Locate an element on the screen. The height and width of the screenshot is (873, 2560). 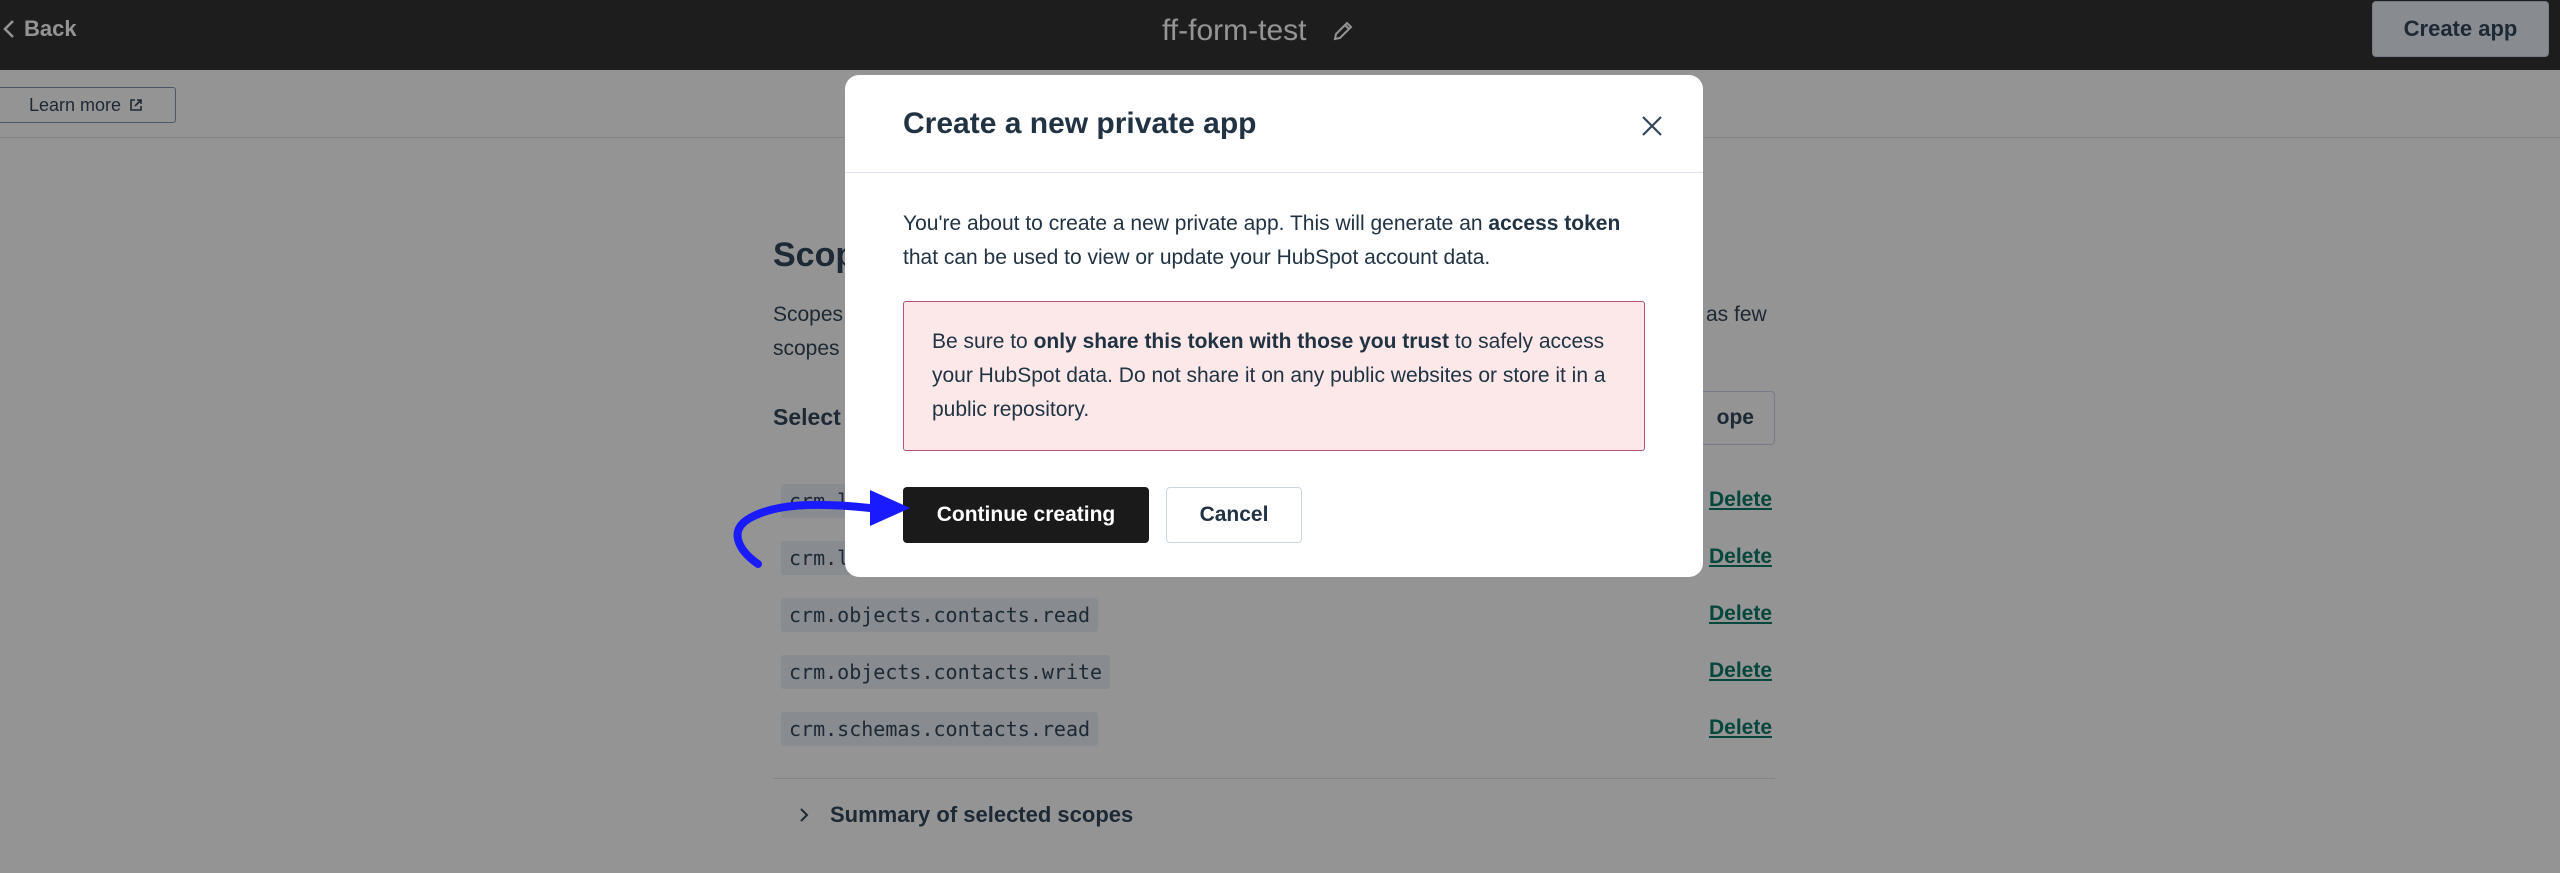
close-icon is located at coordinates (1652, 126).